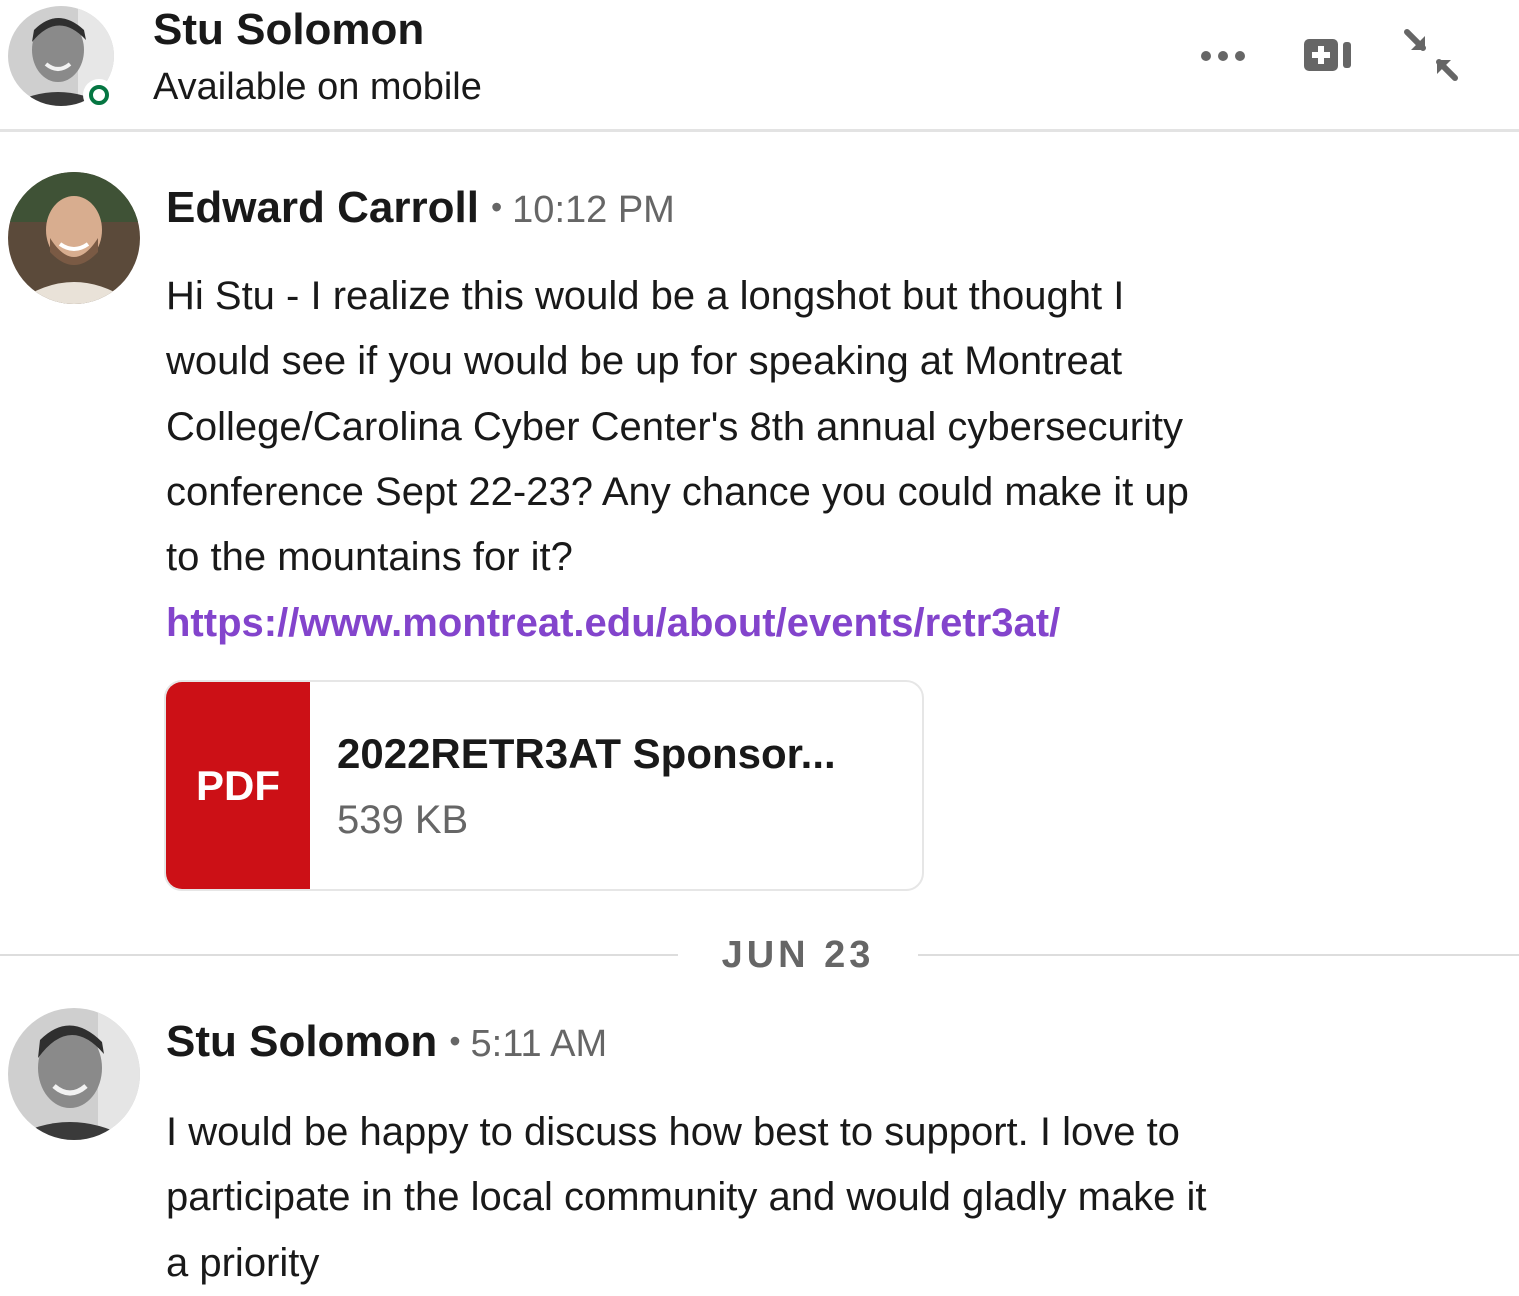 This screenshot has height=1296, width=1519. I want to click on file-size: 539 KB, so click(403, 820).